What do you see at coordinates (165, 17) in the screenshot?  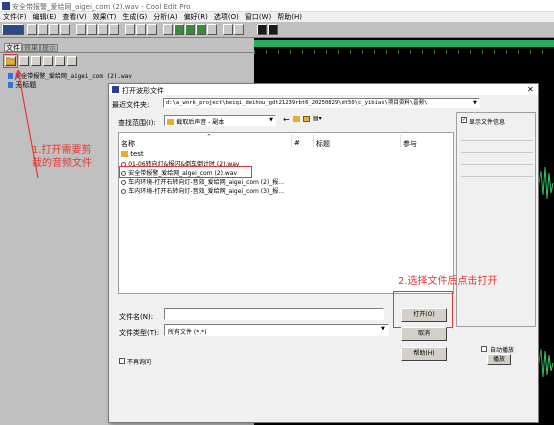 I see `menu-analyze: 分析(A)` at bounding box center [165, 17].